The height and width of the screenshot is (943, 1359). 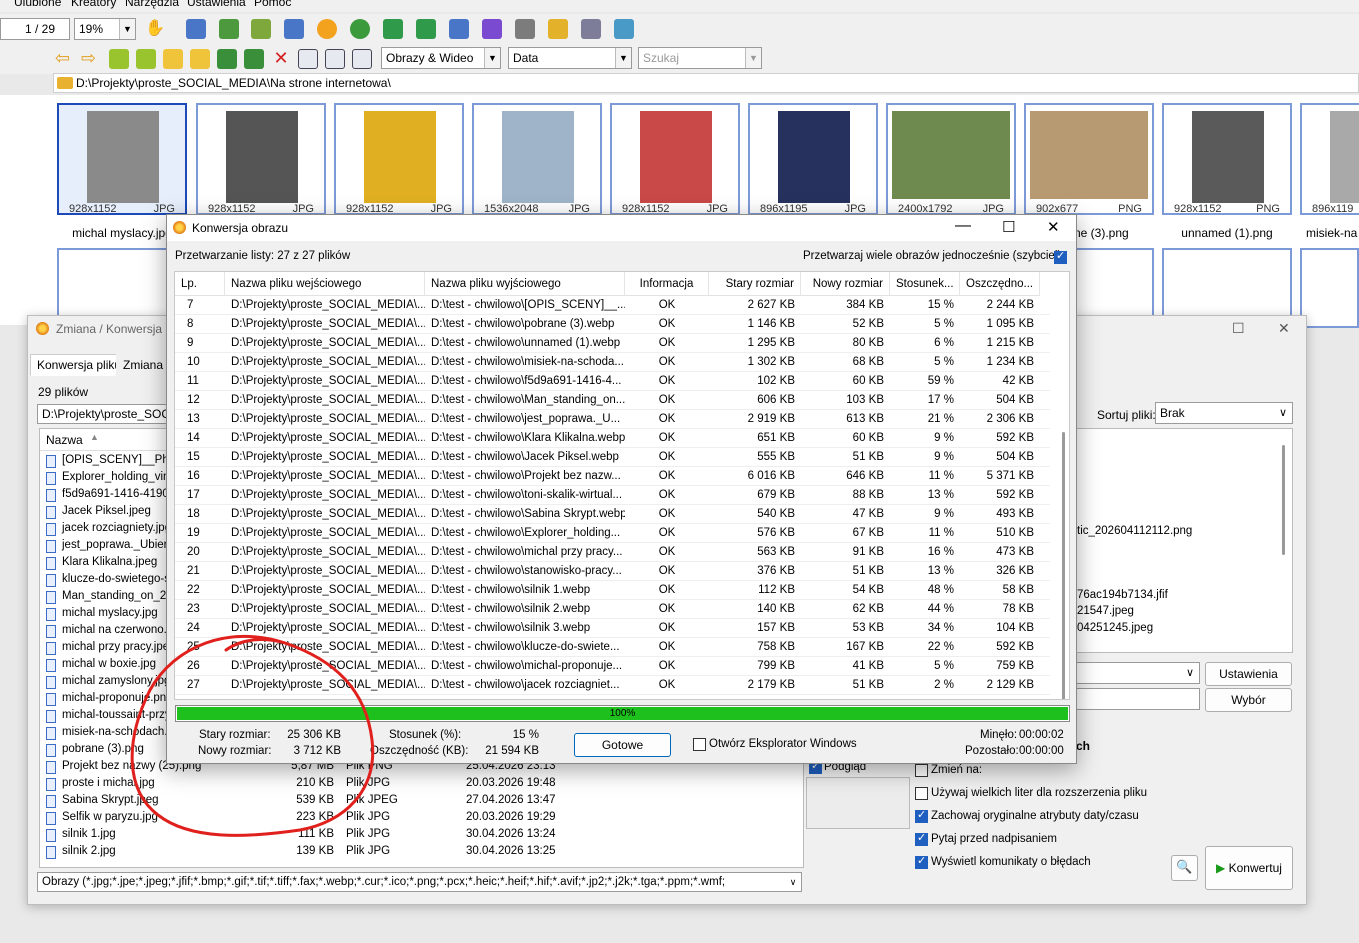 I want to click on tab-konwersja-pliku: Konwersja pliku, so click(x=79, y=365).